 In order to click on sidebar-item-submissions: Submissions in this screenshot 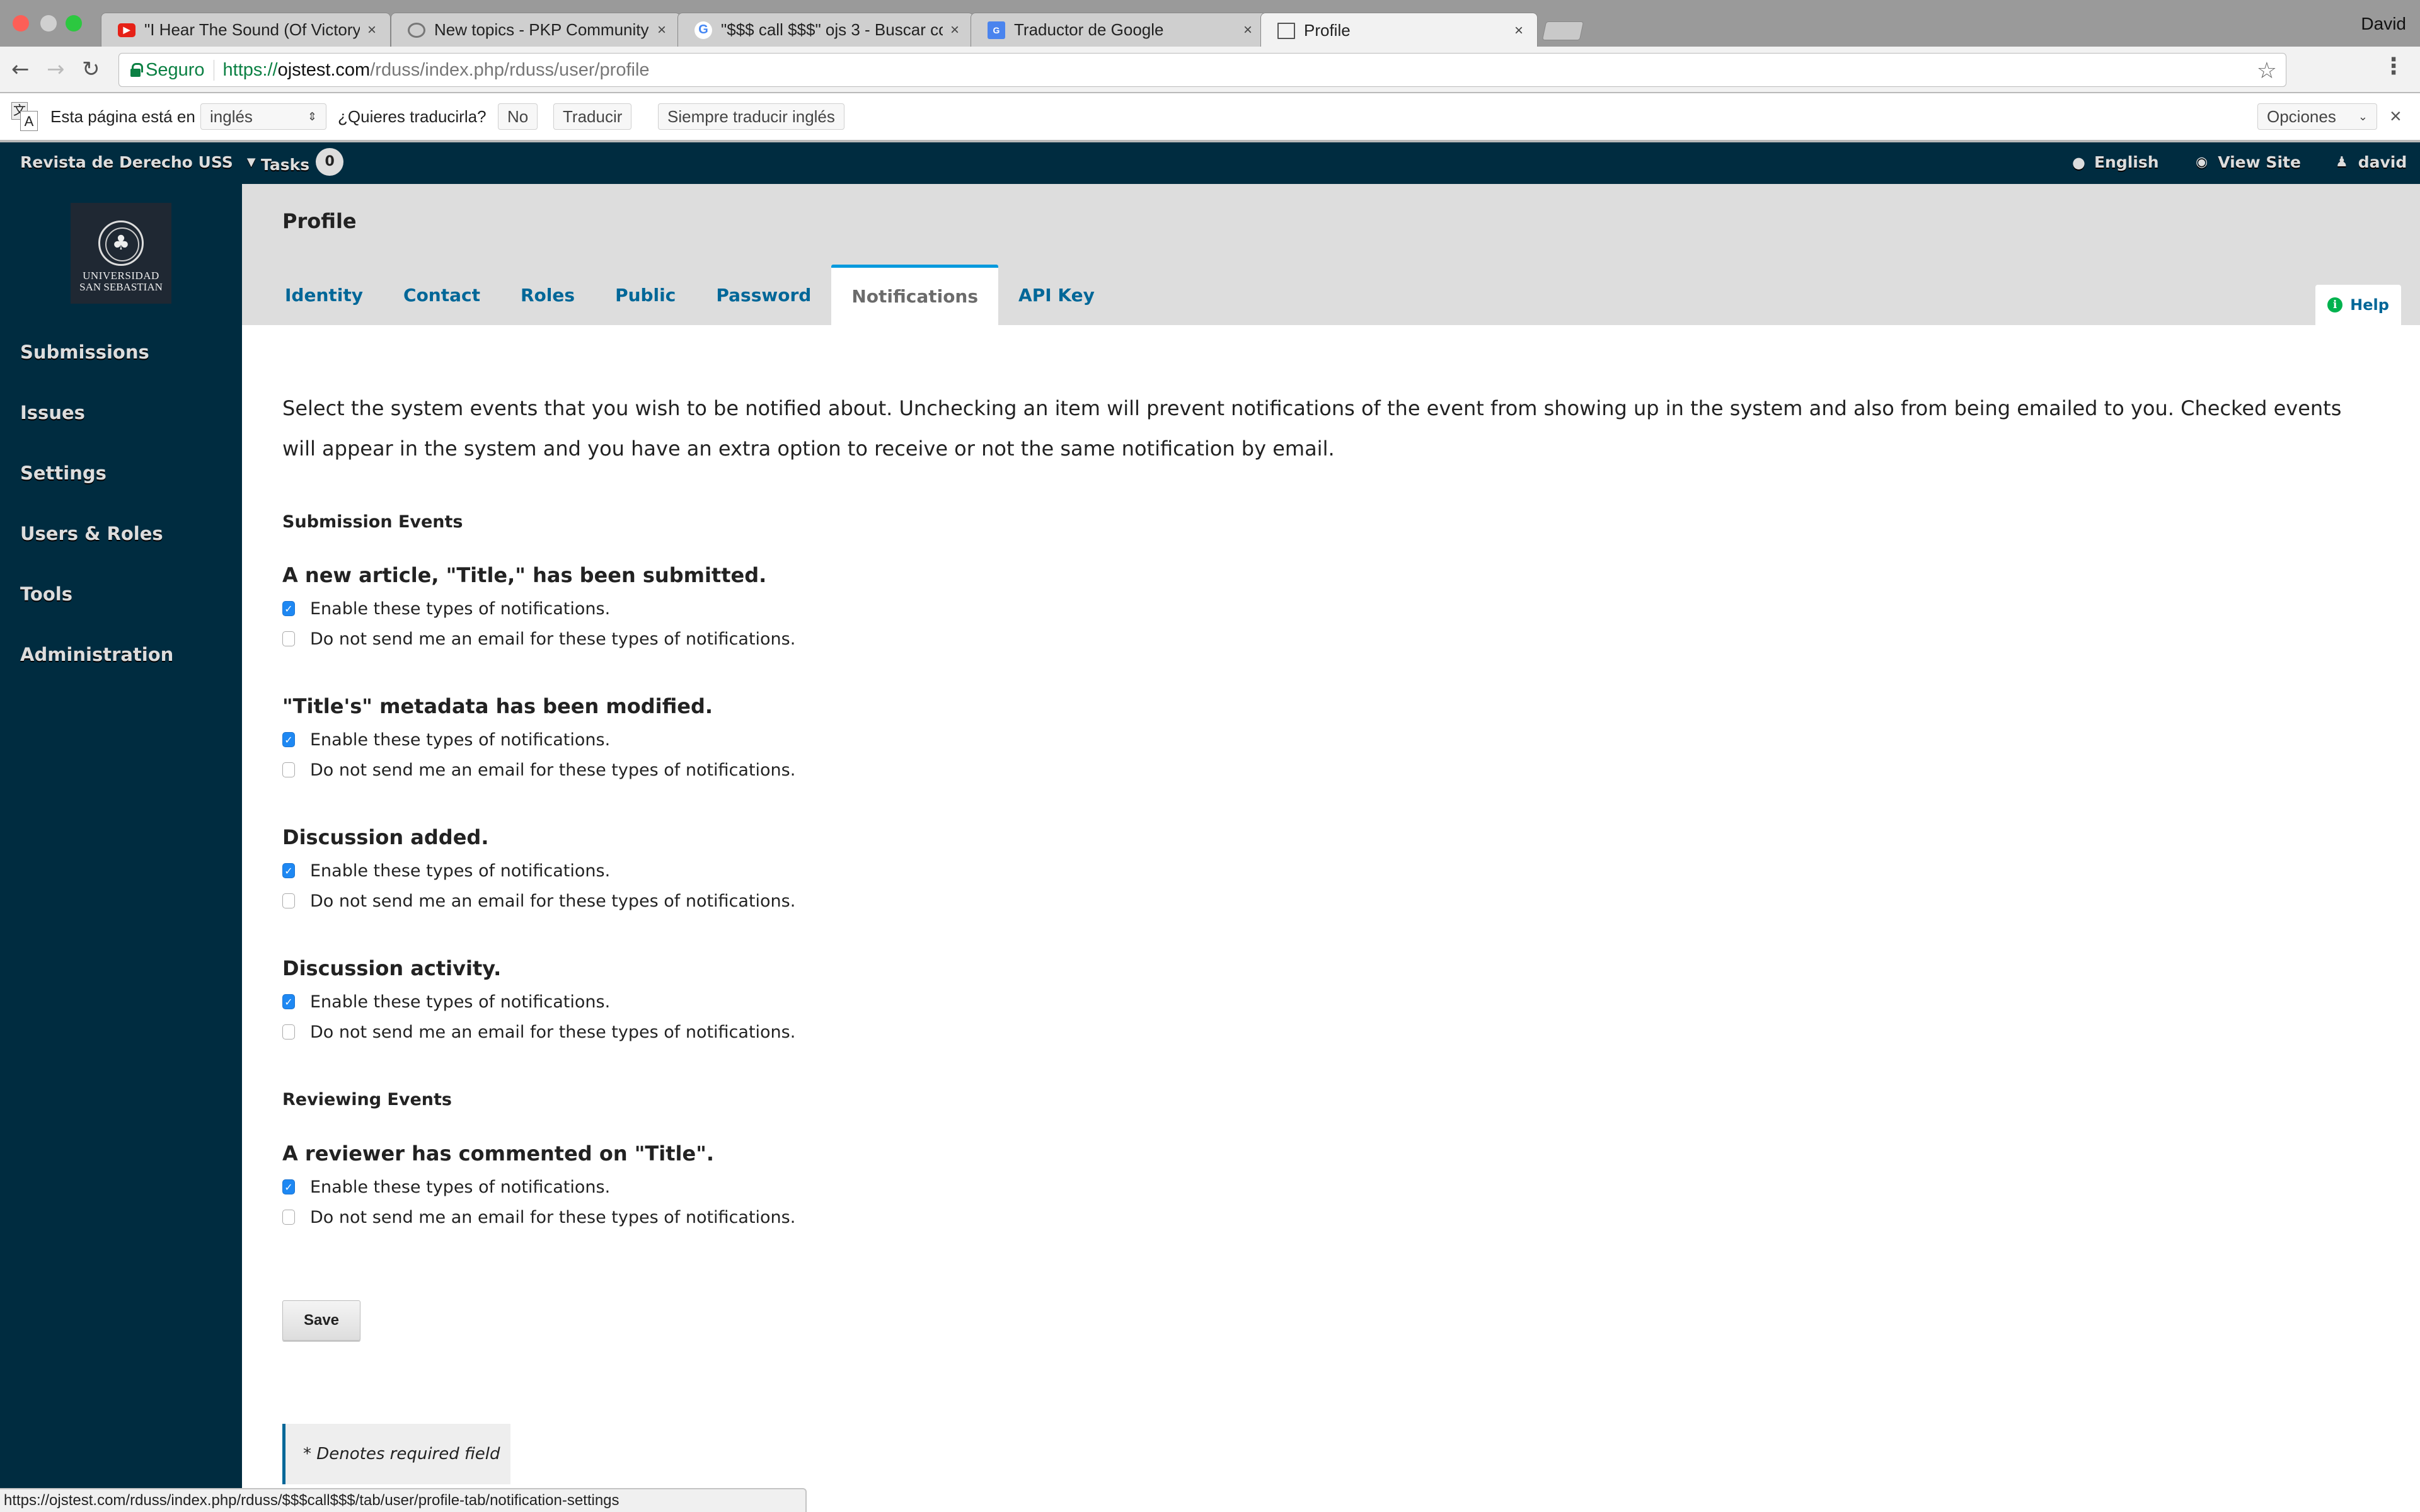, I will do `click(97, 371)`.